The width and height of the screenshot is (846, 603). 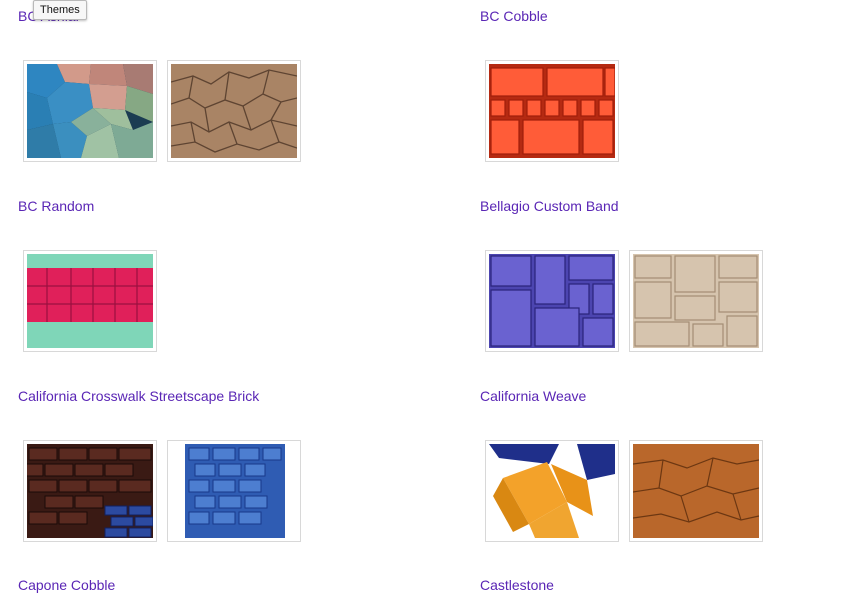 I want to click on tan-flagstone-image, so click(x=234, y=111).